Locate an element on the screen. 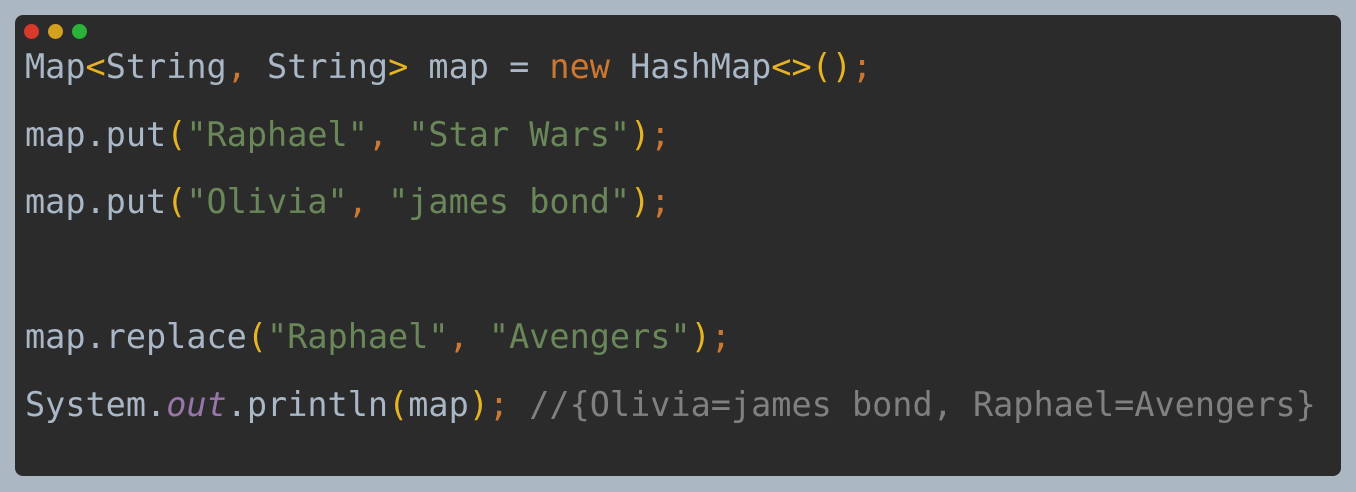 Image resolution: width=1356 pixels, height=492 pixels. code-token: Map is located at coordinates (55, 66).